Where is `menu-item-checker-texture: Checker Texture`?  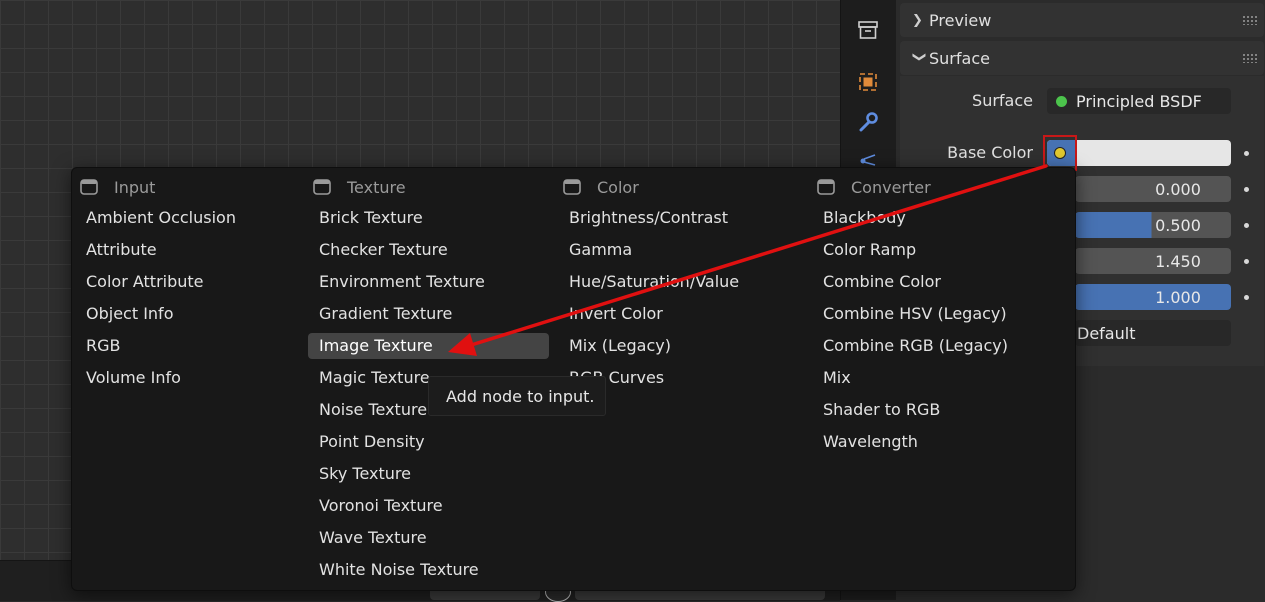
menu-item-checker-texture: Checker Texture is located at coordinates (378, 250).